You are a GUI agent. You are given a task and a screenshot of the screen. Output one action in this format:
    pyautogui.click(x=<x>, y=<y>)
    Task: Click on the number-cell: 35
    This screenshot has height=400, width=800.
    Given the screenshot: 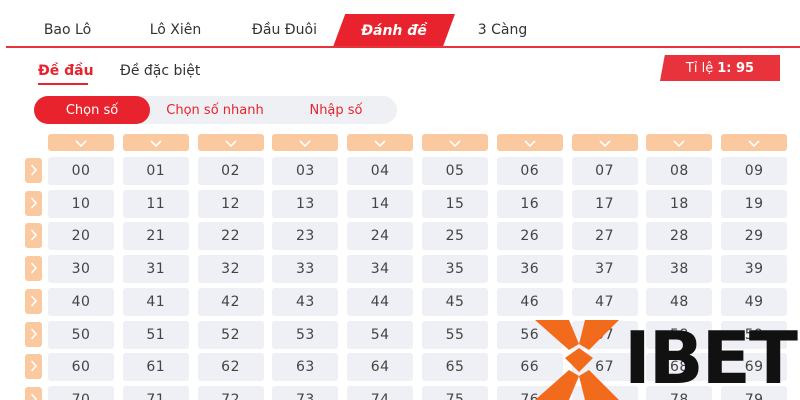 What is the action you would take?
    pyautogui.click(x=455, y=269)
    